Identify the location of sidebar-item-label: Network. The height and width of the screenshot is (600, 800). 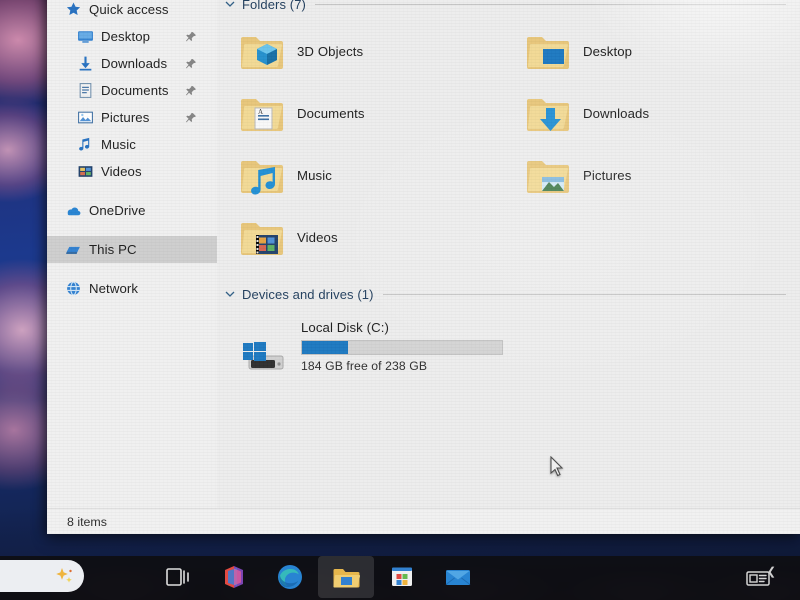
(114, 288).